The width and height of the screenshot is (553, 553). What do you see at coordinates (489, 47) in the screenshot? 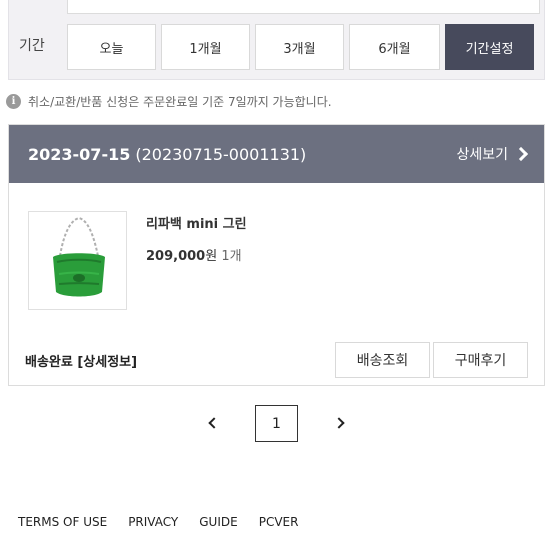
I see `period-custom-button: 기간설정` at bounding box center [489, 47].